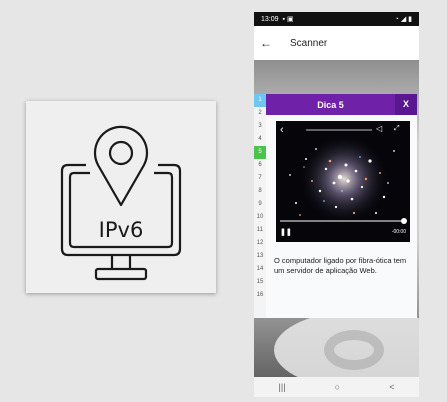 This screenshot has width=447, height=402. Describe the element at coordinates (260, 269) in the screenshot. I see `line-number: 14` at that location.